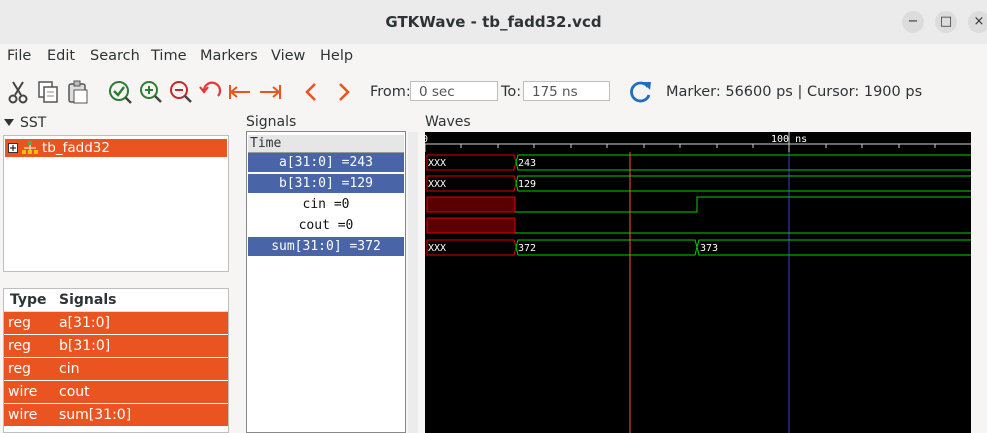 The width and height of the screenshot is (987, 433). I want to click on maximize-button: □, so click(946, 22).